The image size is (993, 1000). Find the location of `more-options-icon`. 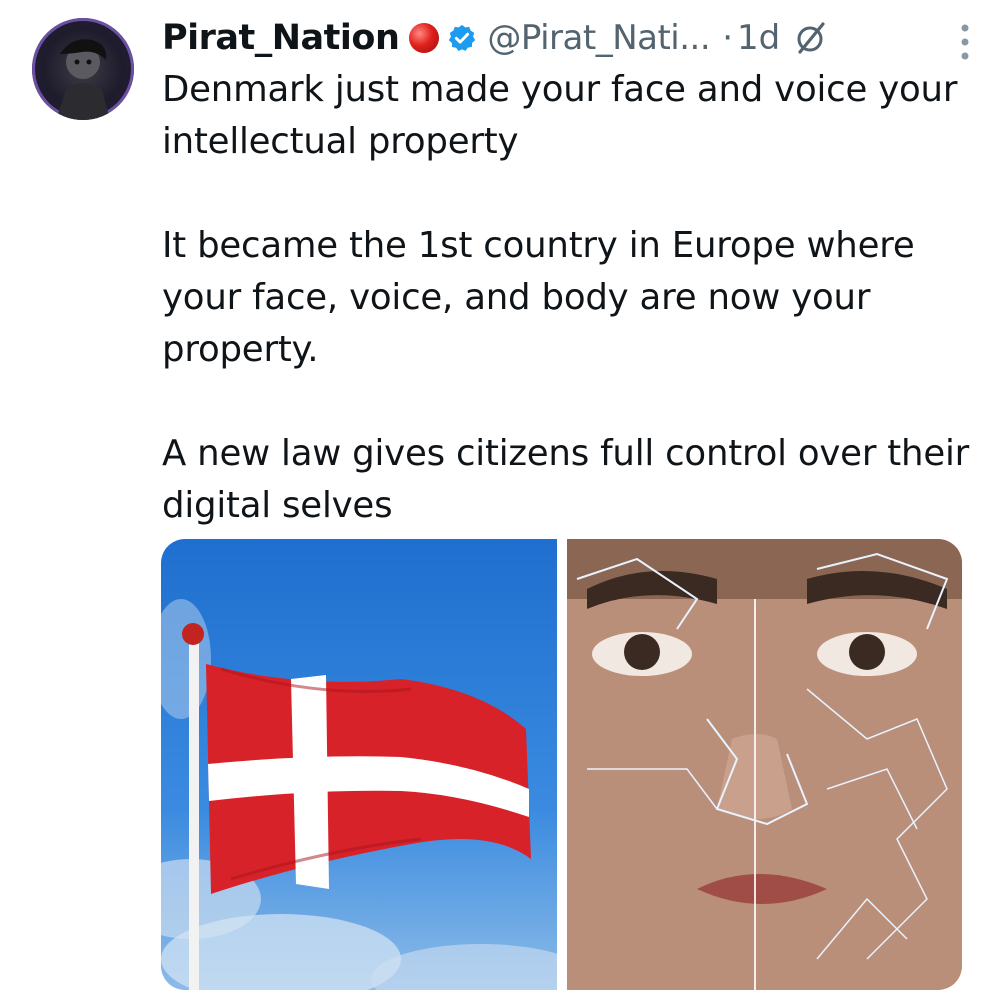

more-options-icon is located at coordinates (965, 42).